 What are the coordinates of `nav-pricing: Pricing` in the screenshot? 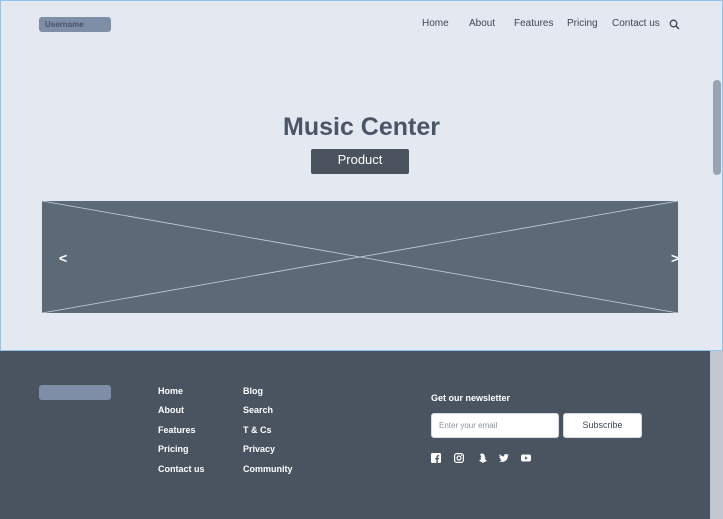 It's located at (582, 24).